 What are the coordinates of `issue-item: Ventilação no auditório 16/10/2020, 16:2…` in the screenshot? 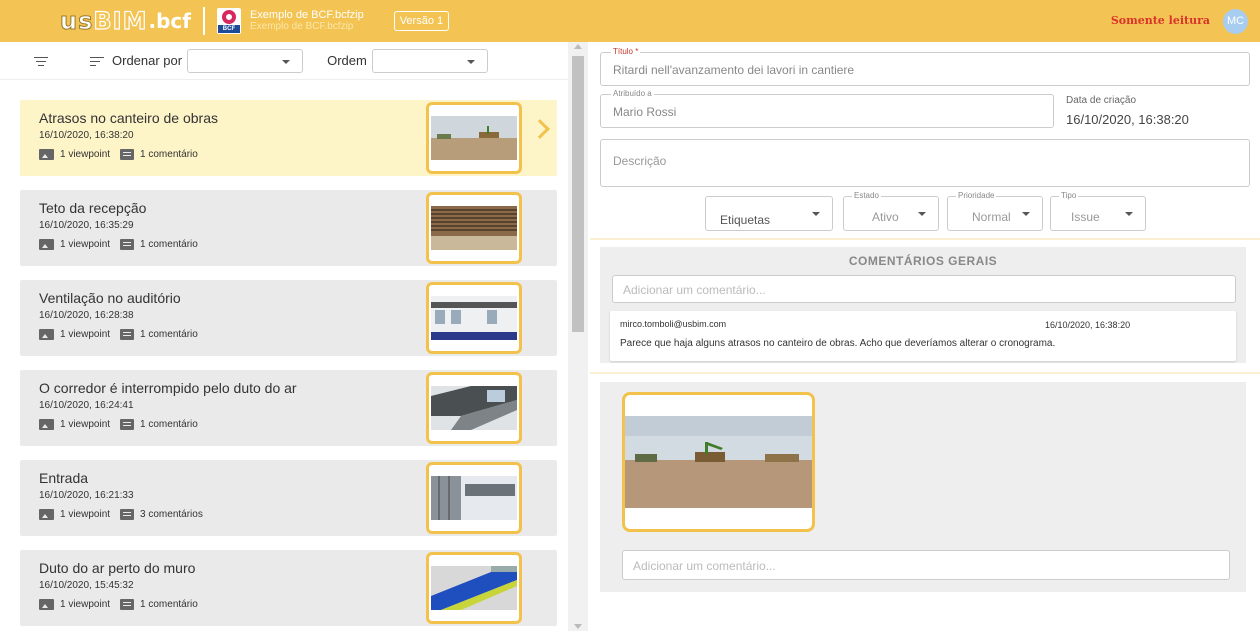 It's located at (288, 318).